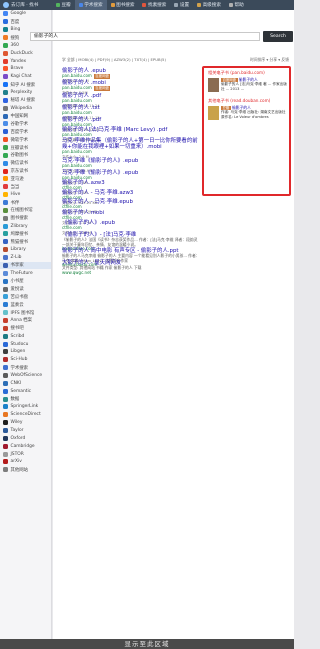  What do you see at coordinates (25, 187) in the screenshot?
I see `sidebar-item: 当当` at bounding box center [25, 187].